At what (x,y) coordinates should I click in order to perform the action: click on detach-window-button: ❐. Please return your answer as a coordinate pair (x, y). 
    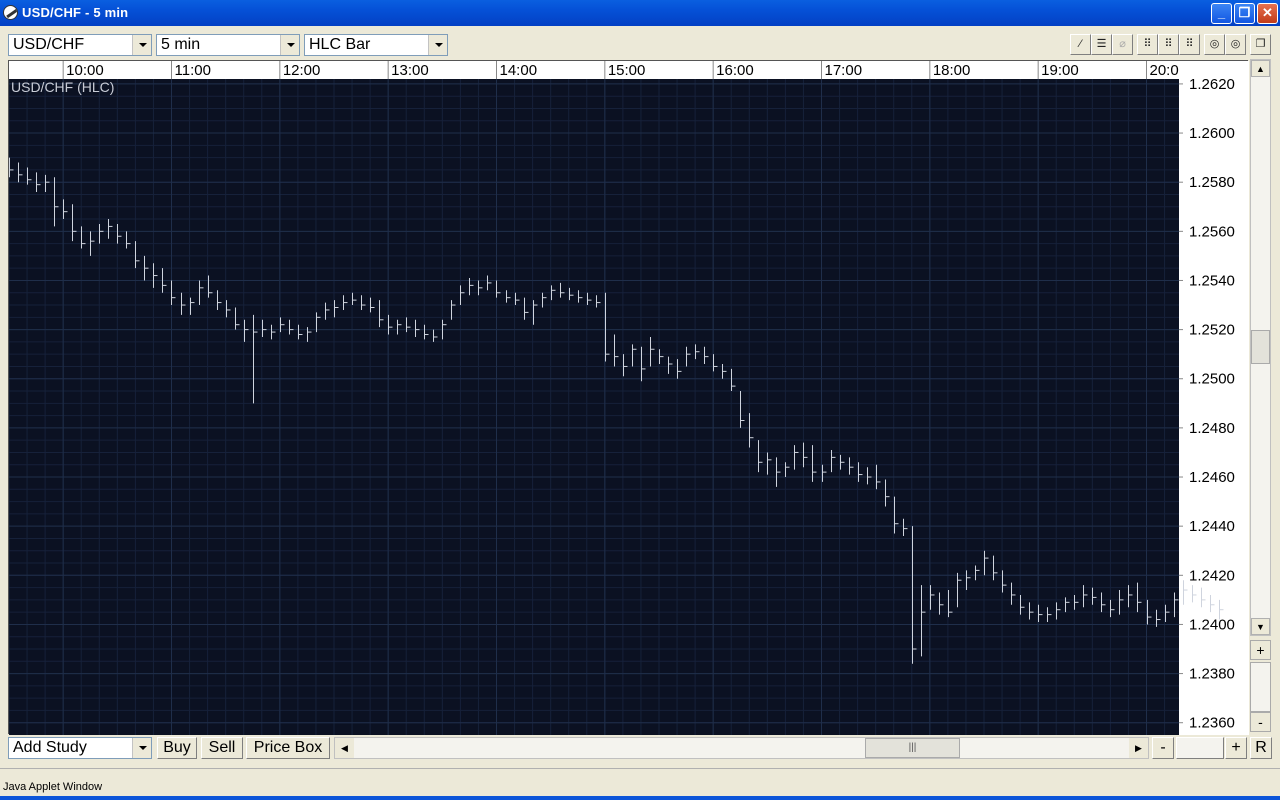
    Looking at the image, I should click on (1260, 44).